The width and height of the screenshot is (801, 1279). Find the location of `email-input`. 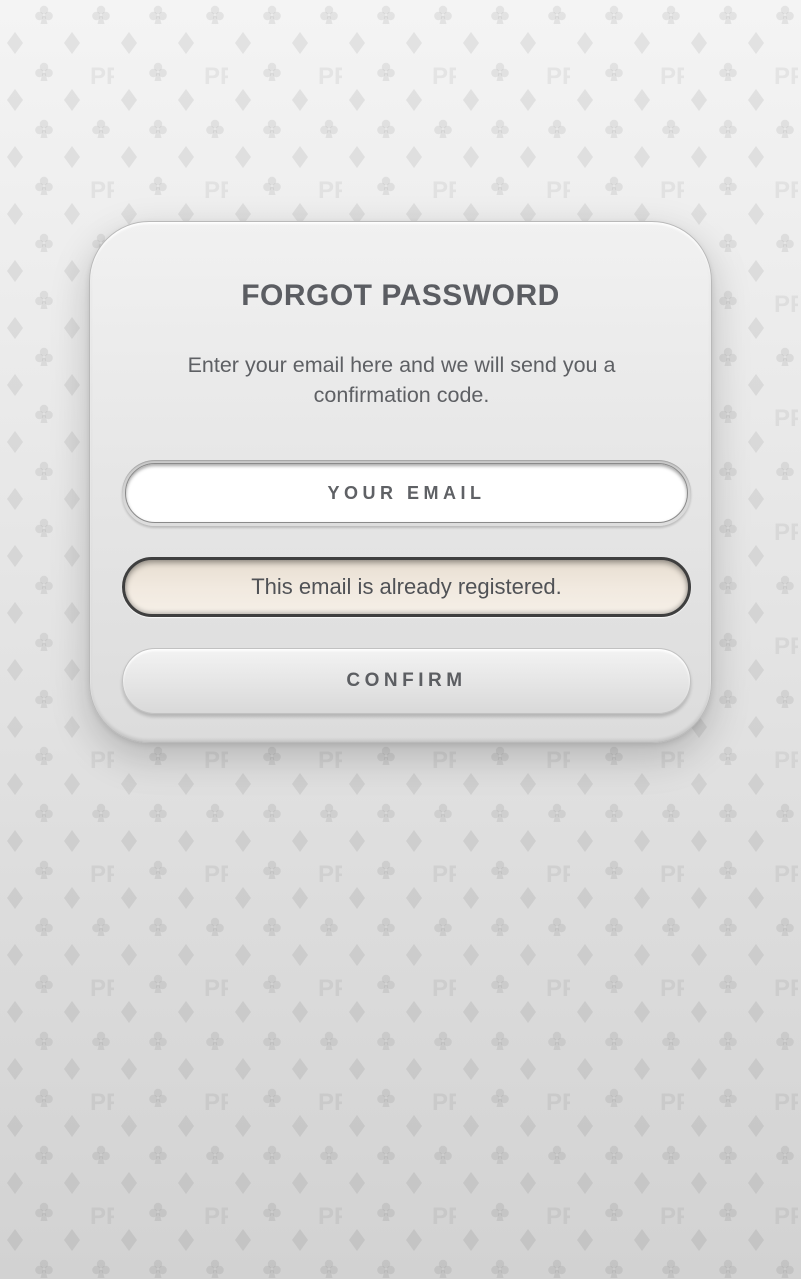

email-input is located at coordinates (406, 493).